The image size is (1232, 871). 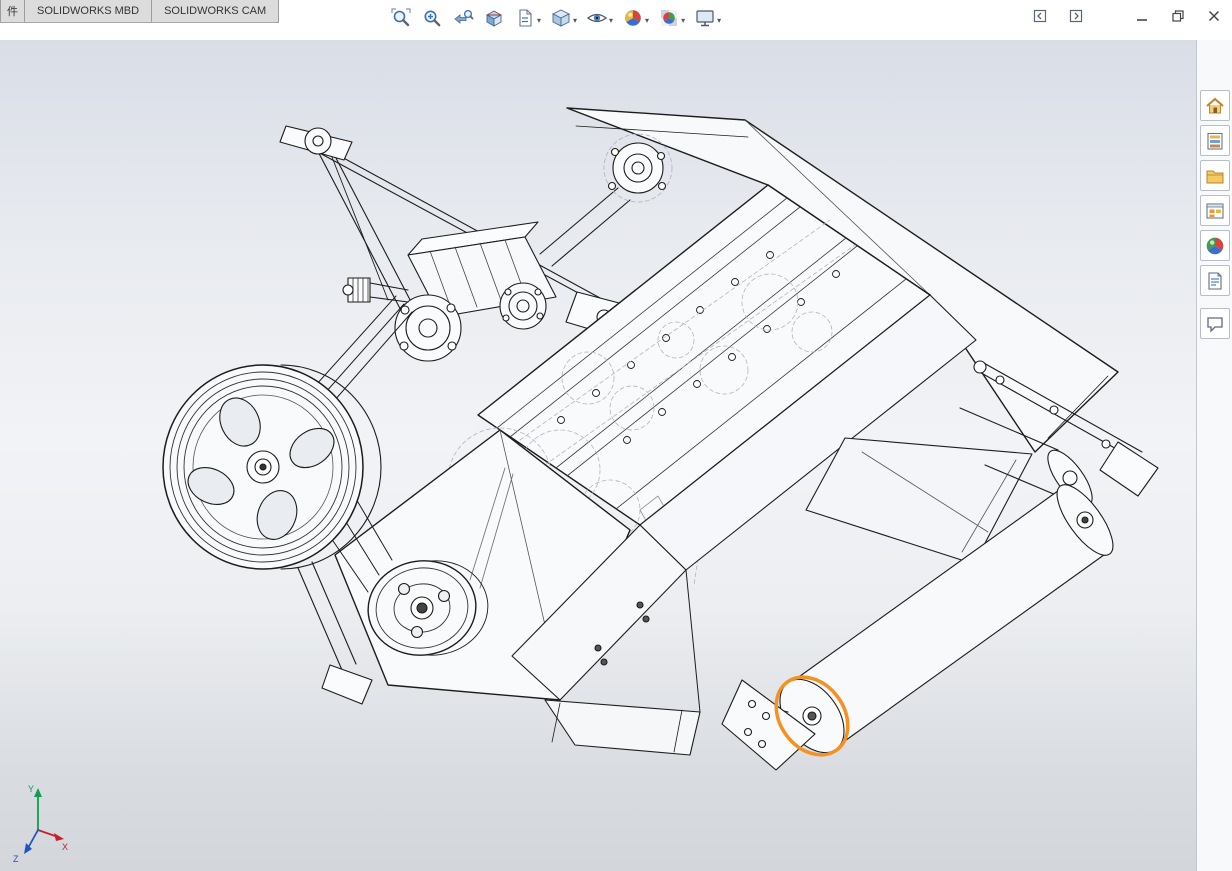 I want to click on zoom-to-fit-button, so click(x=401, y=20).